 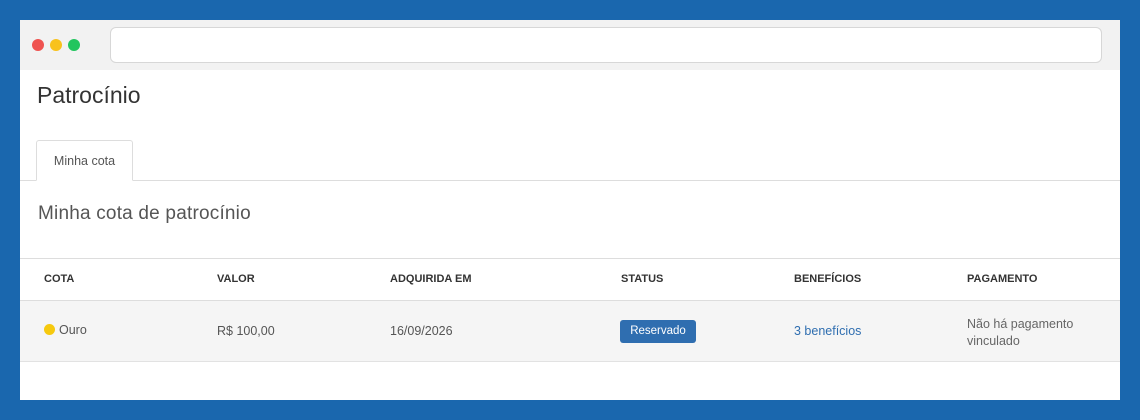 I want to click on minimize-window-icon, so click(x=56, y=45).